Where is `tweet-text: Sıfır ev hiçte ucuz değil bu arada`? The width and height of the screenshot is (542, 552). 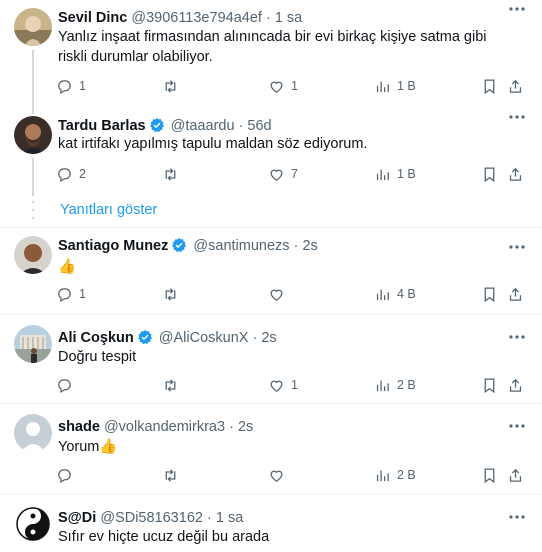
tweet-text: Sıfır ev hiçte ucuz değil bu arada is located at coordinates (164, 537).